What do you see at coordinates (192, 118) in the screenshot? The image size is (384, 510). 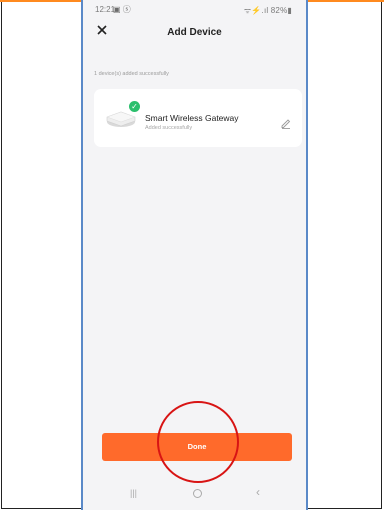 I see `device-name: Smart Wireless Gateway` at bounding box center [192, 118].